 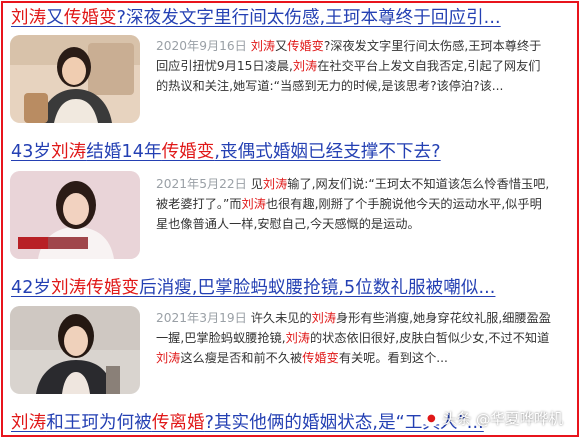 I want to click on snippet-text: 这么瘦是否和前不久被, so click(x=241, y=358).